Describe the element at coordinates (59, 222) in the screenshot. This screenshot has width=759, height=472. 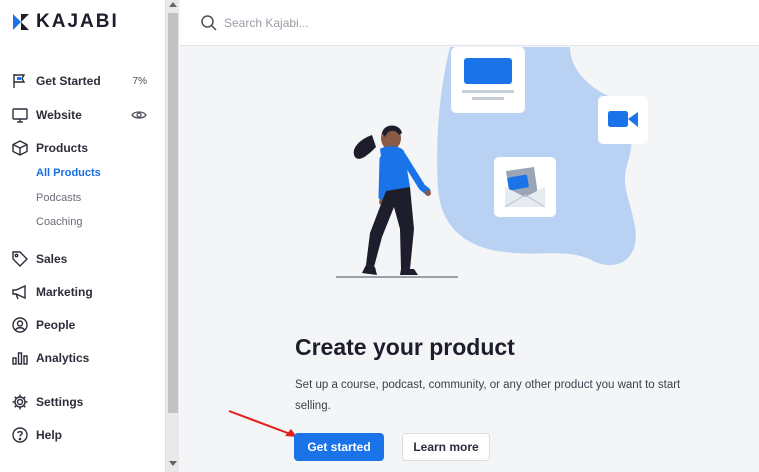
I see `sidebar-subitem-coaching: Coaching` at that location.